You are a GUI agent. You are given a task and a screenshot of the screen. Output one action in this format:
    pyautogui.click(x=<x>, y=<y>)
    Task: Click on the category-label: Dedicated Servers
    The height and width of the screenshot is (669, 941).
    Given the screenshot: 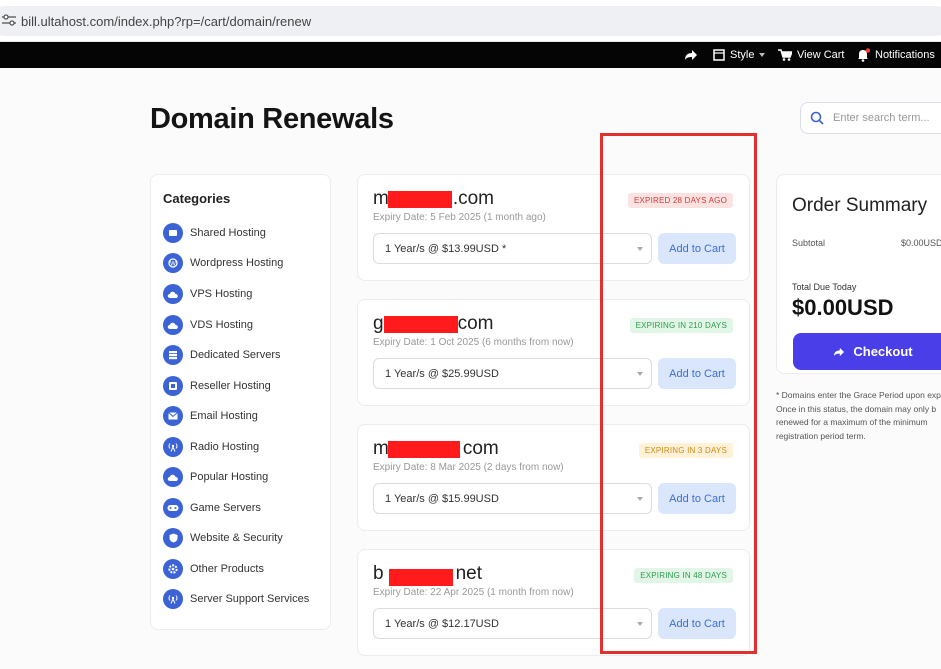 What is the action you would take?
    pyautogui.click(x=235, y=355)
    